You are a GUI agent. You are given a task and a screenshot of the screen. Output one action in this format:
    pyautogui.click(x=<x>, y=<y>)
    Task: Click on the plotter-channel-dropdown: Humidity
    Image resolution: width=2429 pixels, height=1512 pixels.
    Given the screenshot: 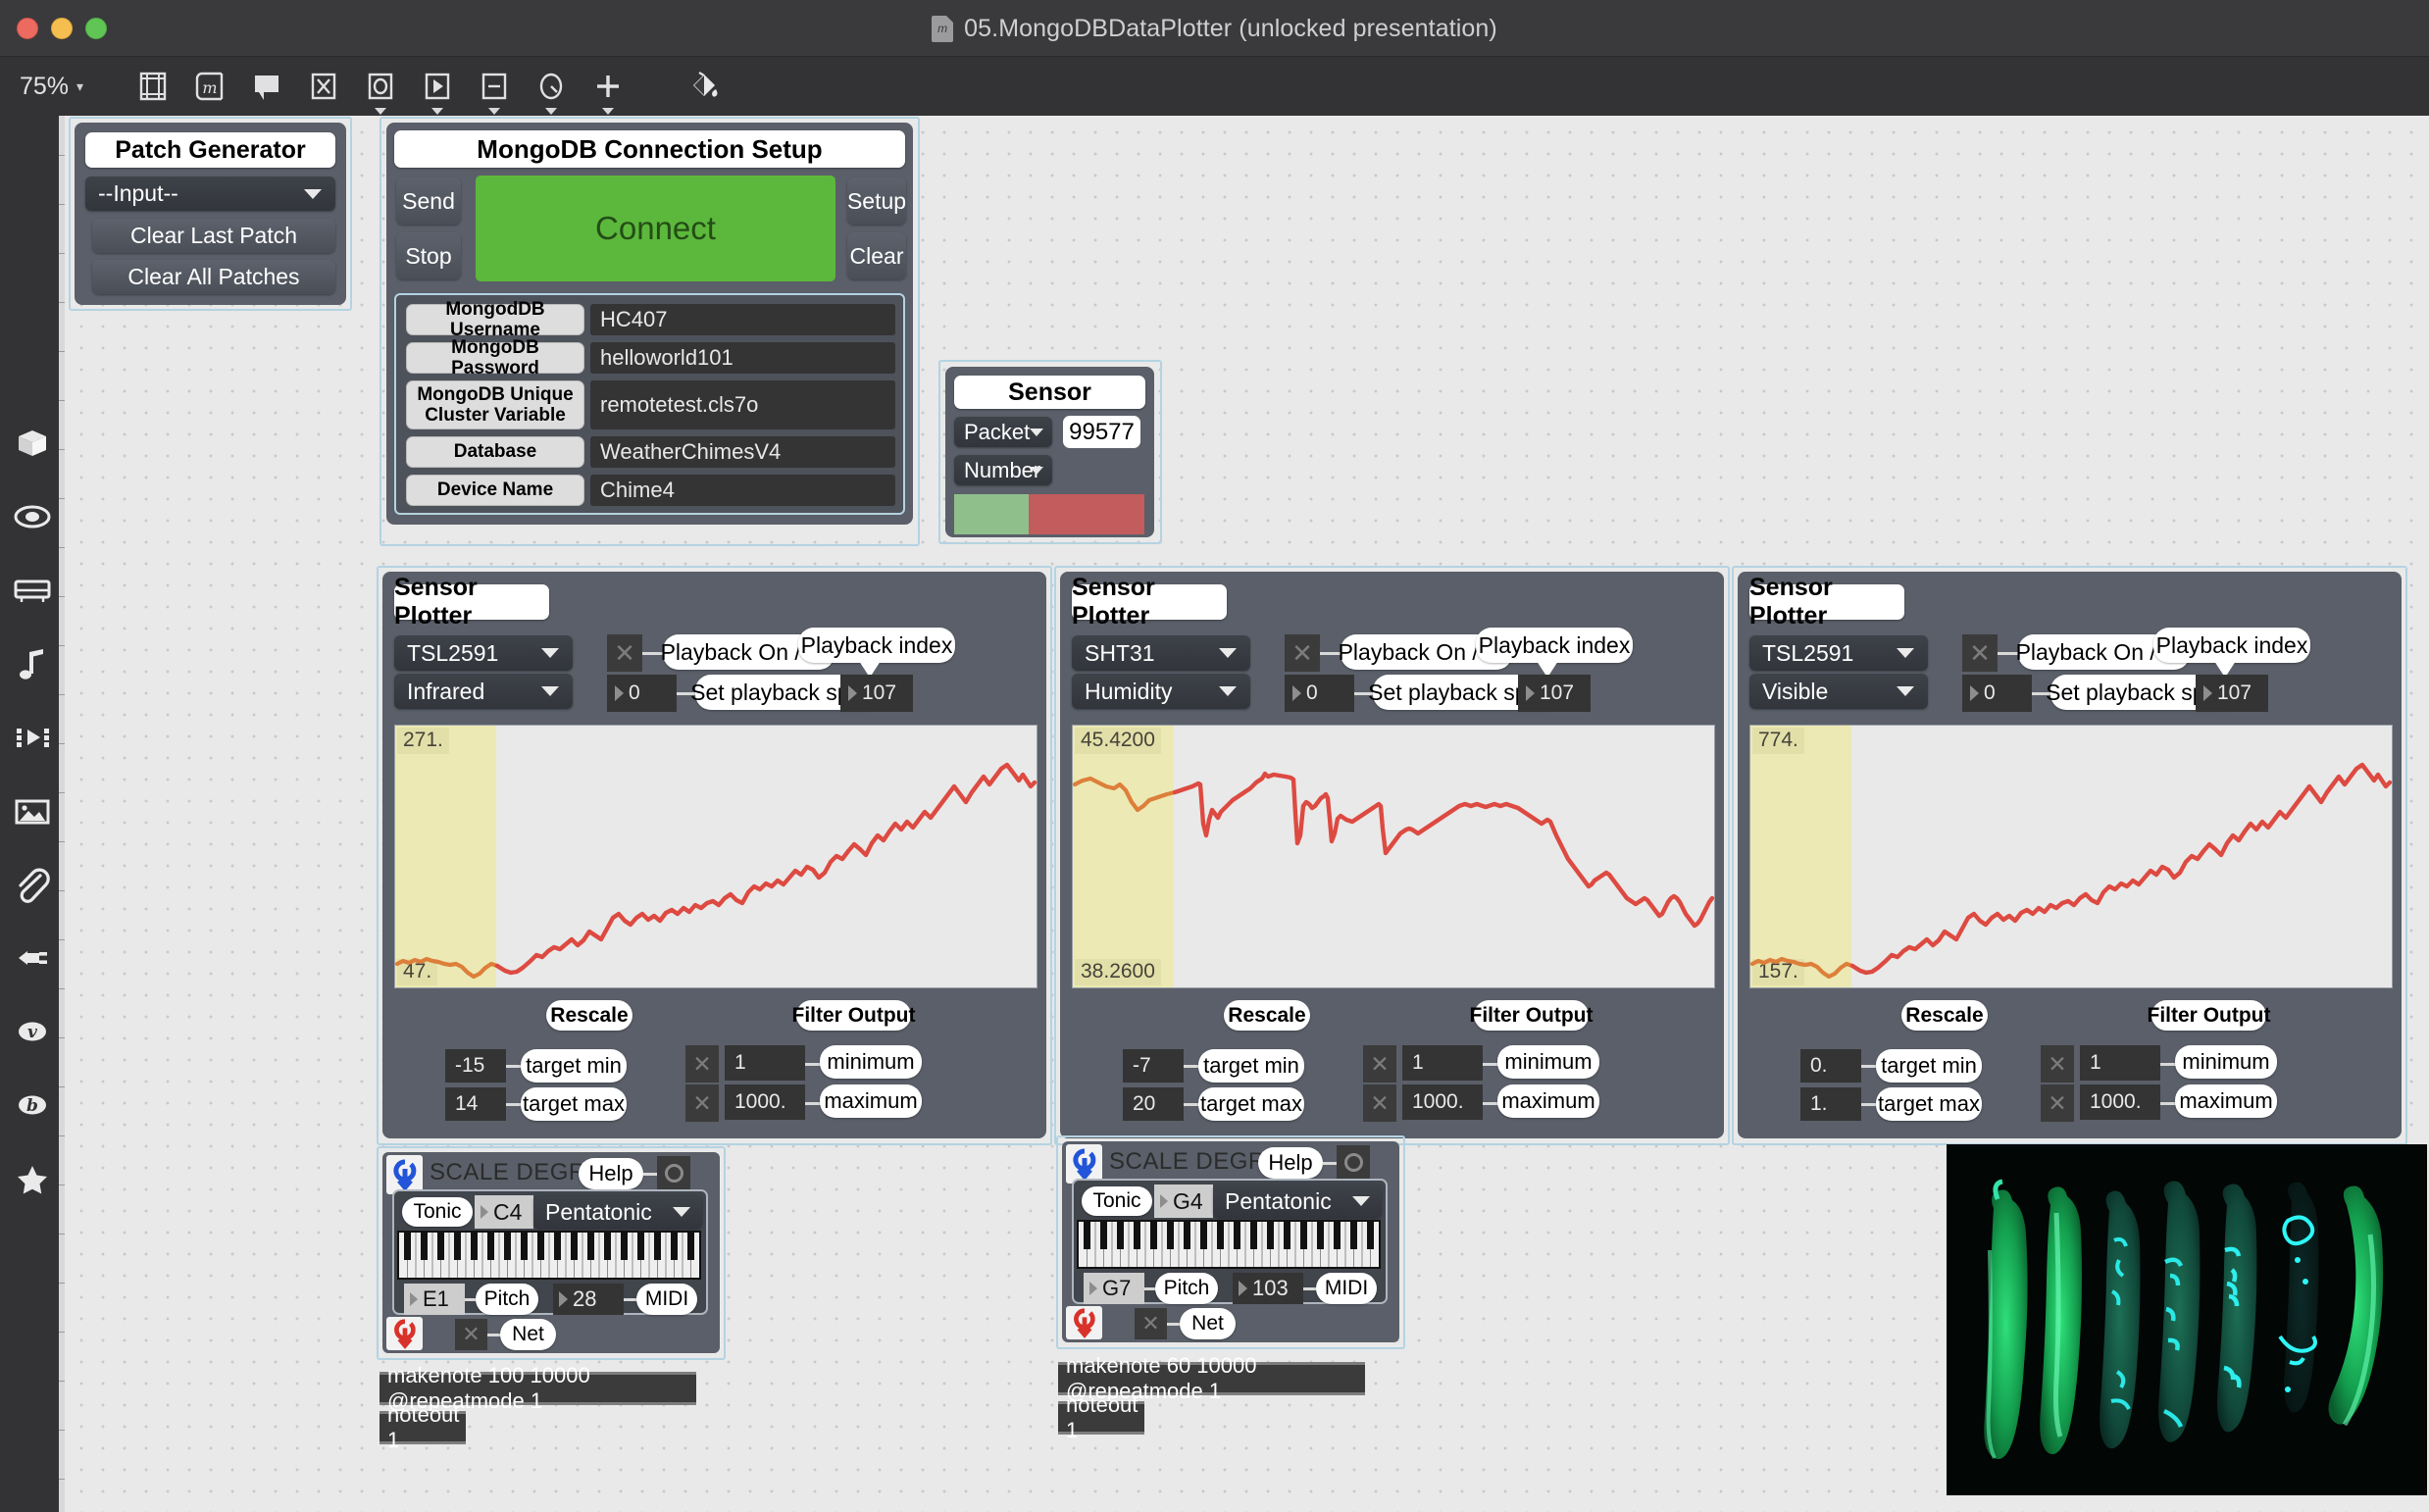 What is the action you would take?
    pyautogui.click(x=1161, y=691)
    